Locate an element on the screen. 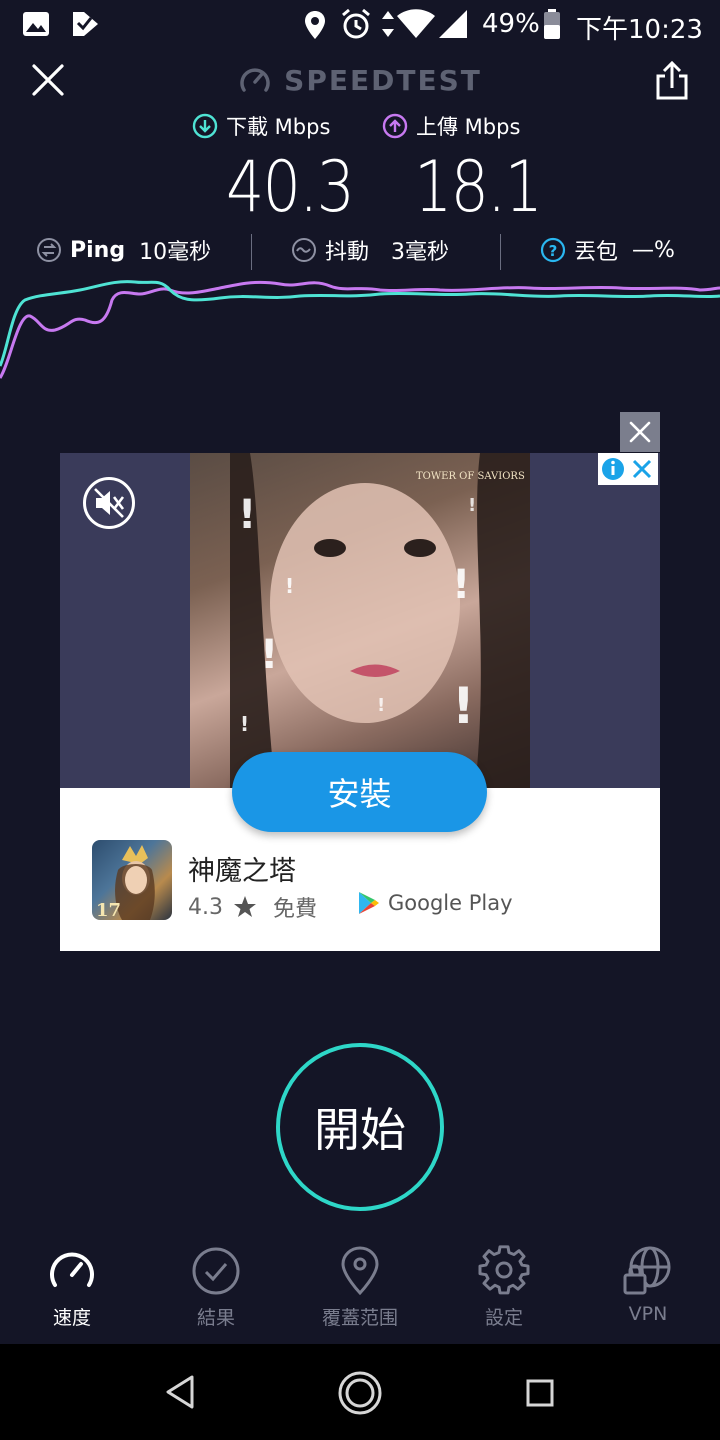 The width and height of the screenshot is (720, 1440). battery-percent: 49% is located at coordinates (511, 24).